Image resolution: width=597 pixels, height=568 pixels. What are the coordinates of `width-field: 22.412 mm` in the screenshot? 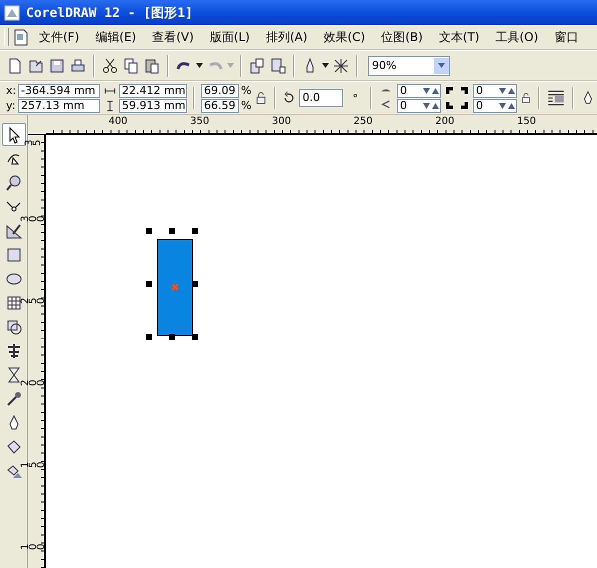 It's located at (153, 91).